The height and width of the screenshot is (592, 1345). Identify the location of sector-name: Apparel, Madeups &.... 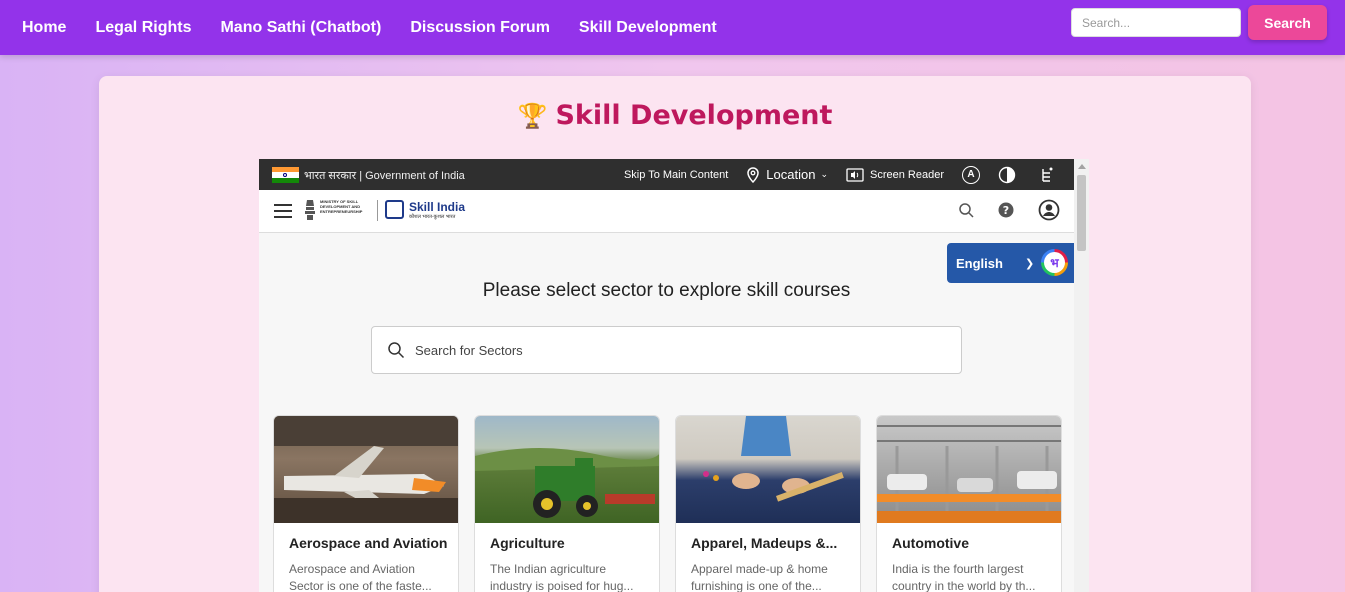
(764, 543).